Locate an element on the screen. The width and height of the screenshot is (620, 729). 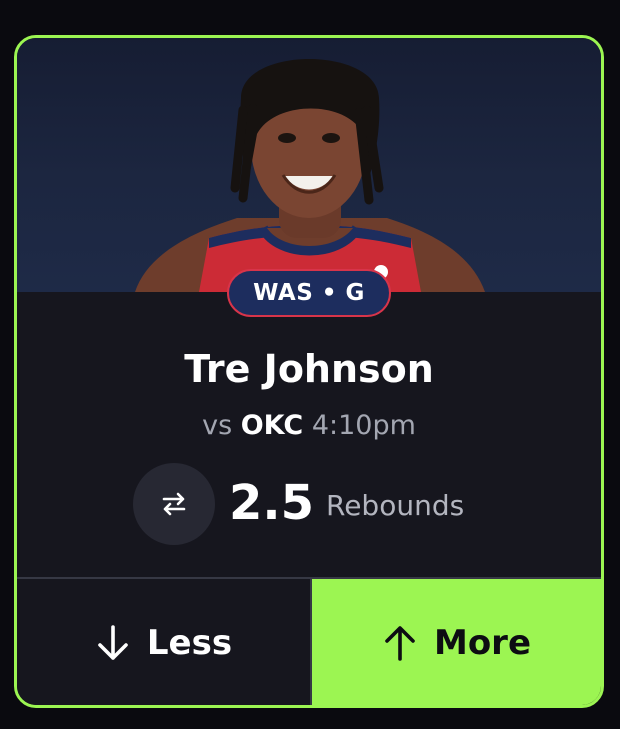
swap-stat-button is located at coordinates (174, 504).